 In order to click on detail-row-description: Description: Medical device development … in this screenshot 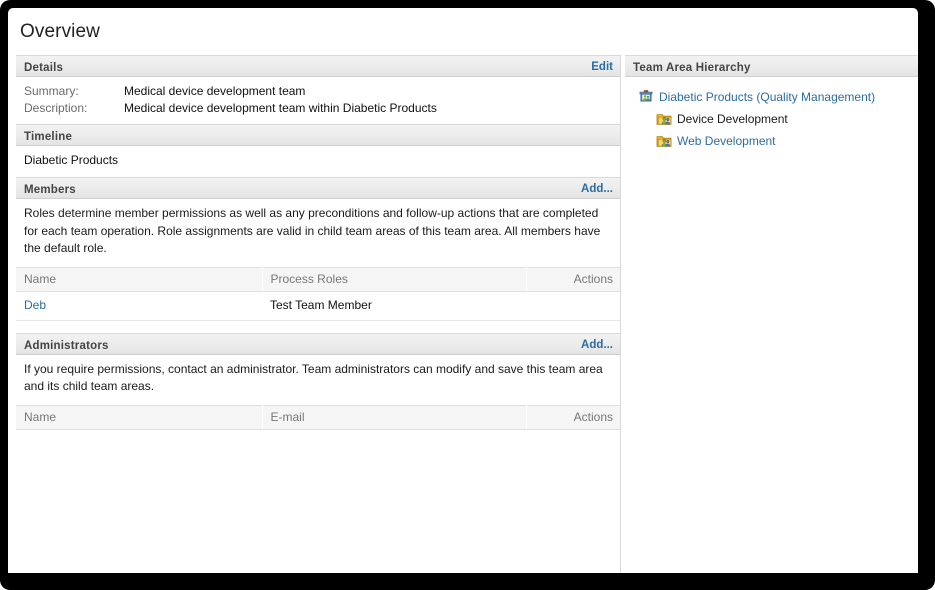, I will do `click(318, 108)`.